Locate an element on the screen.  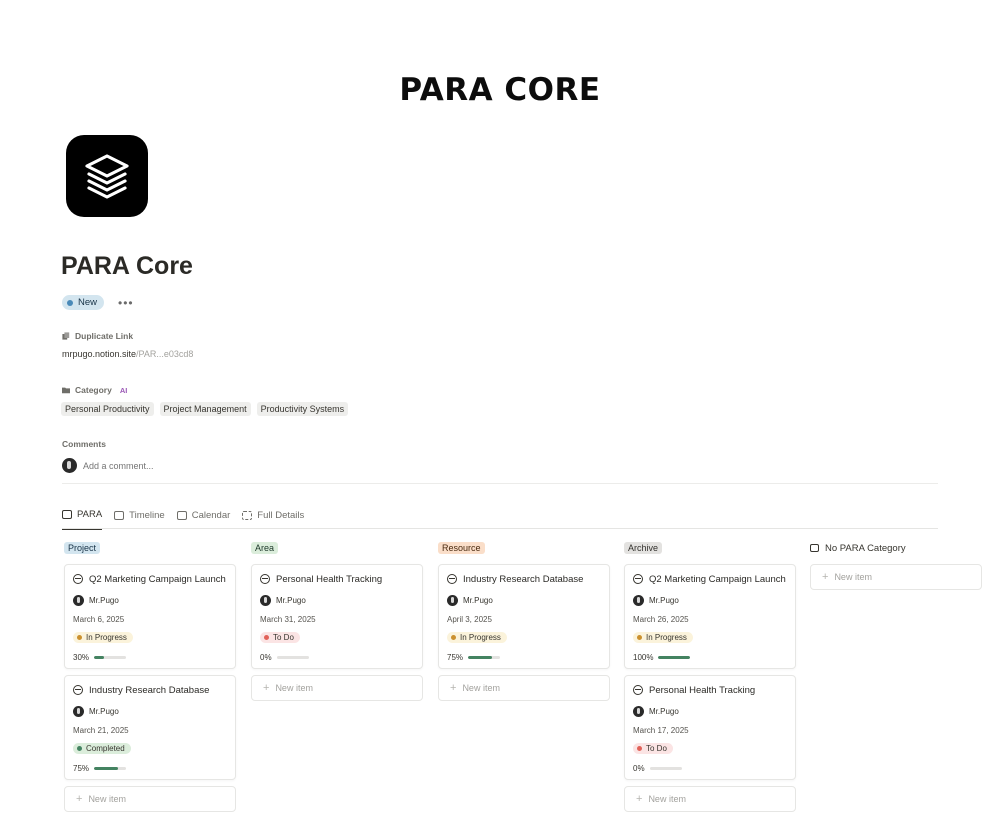
inbox-icon is located at coordinates (814, 548).